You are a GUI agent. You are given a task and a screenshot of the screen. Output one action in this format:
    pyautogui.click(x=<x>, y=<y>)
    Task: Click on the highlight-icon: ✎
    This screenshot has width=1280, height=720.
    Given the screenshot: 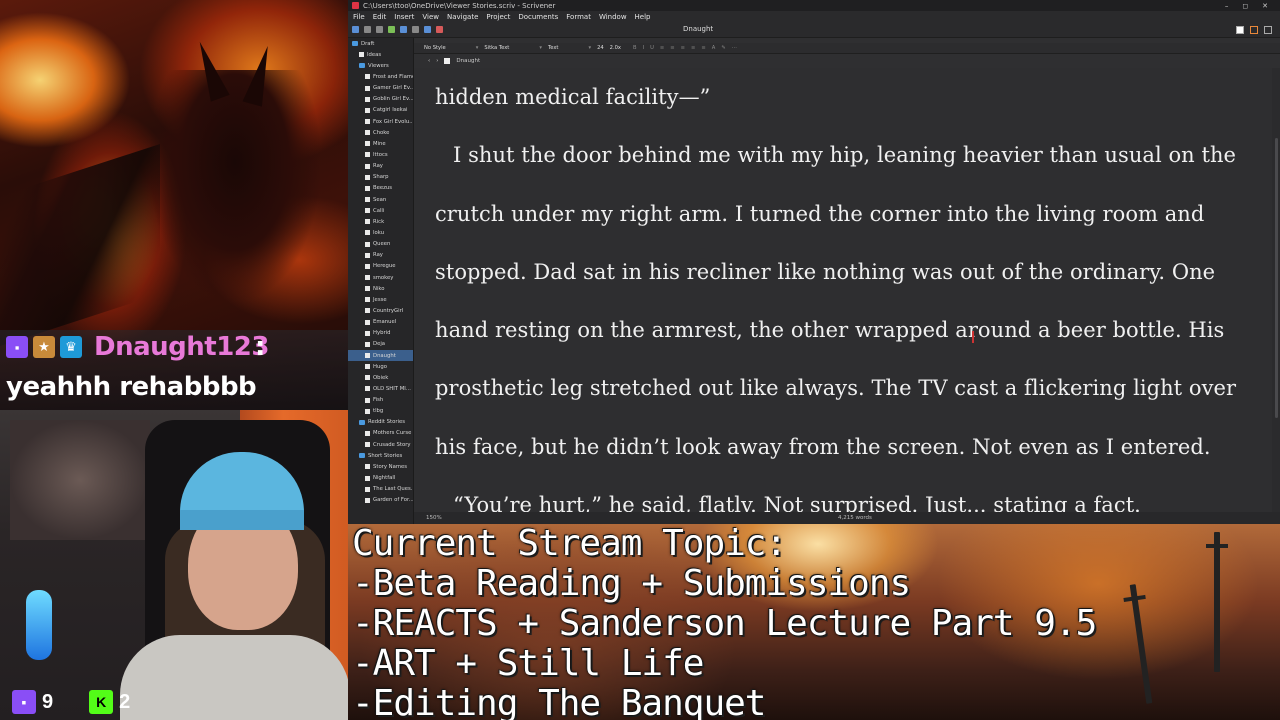 What is the action you would take?
    pyautogui.click(x=723, y=48)
    